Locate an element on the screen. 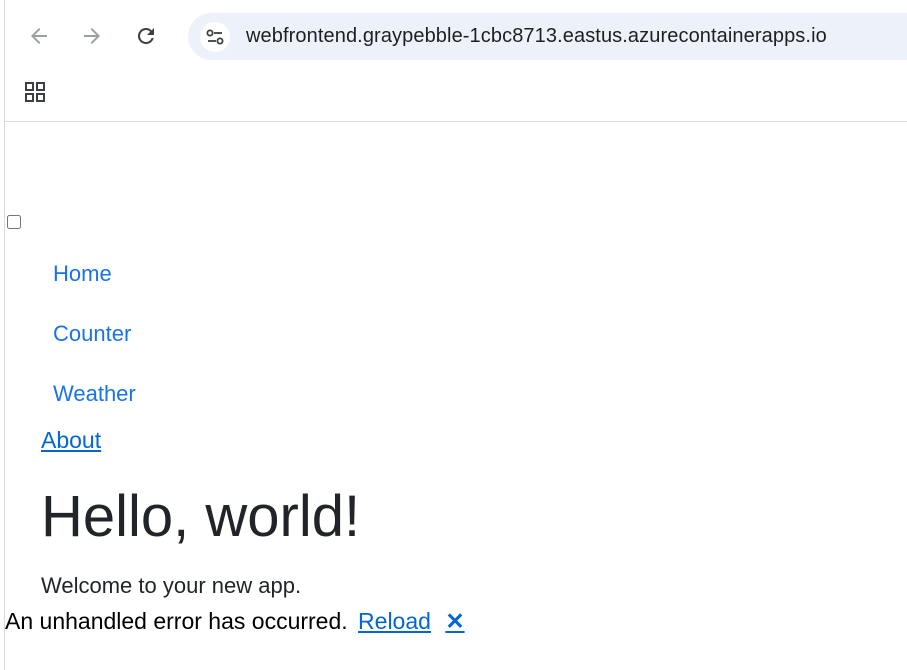 The image size is (907, 670). about-link: About is located at coordinates (71, 440).